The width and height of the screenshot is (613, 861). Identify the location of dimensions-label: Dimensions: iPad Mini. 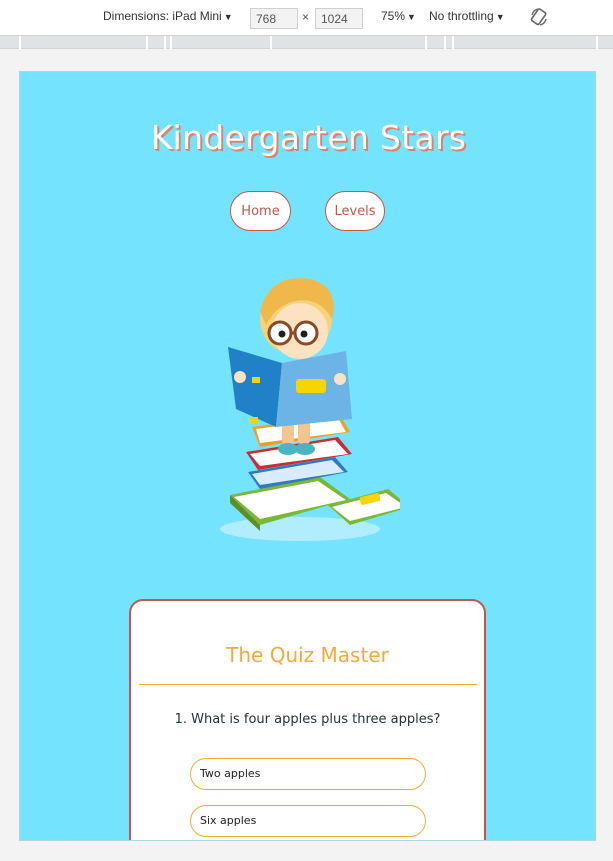
(162, 16).